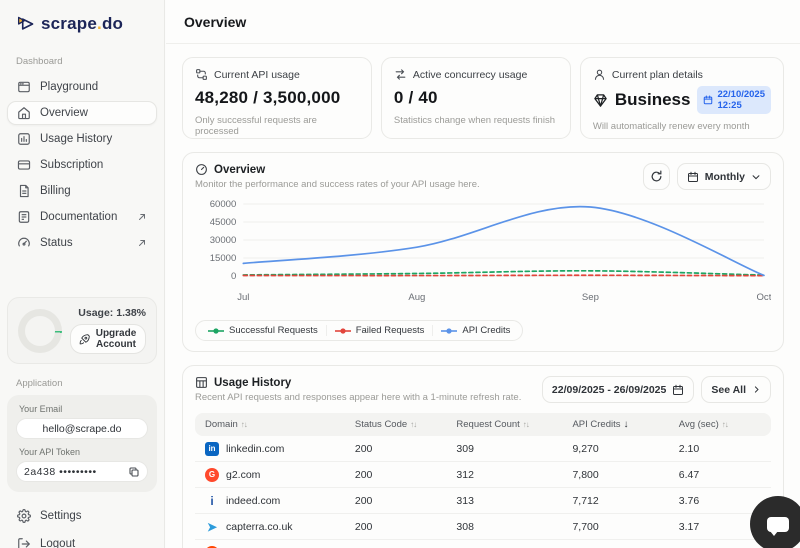 Image resolution: width=800 pixels, height=548 pixels. I want to click on refresh-button, so click(656, 176).